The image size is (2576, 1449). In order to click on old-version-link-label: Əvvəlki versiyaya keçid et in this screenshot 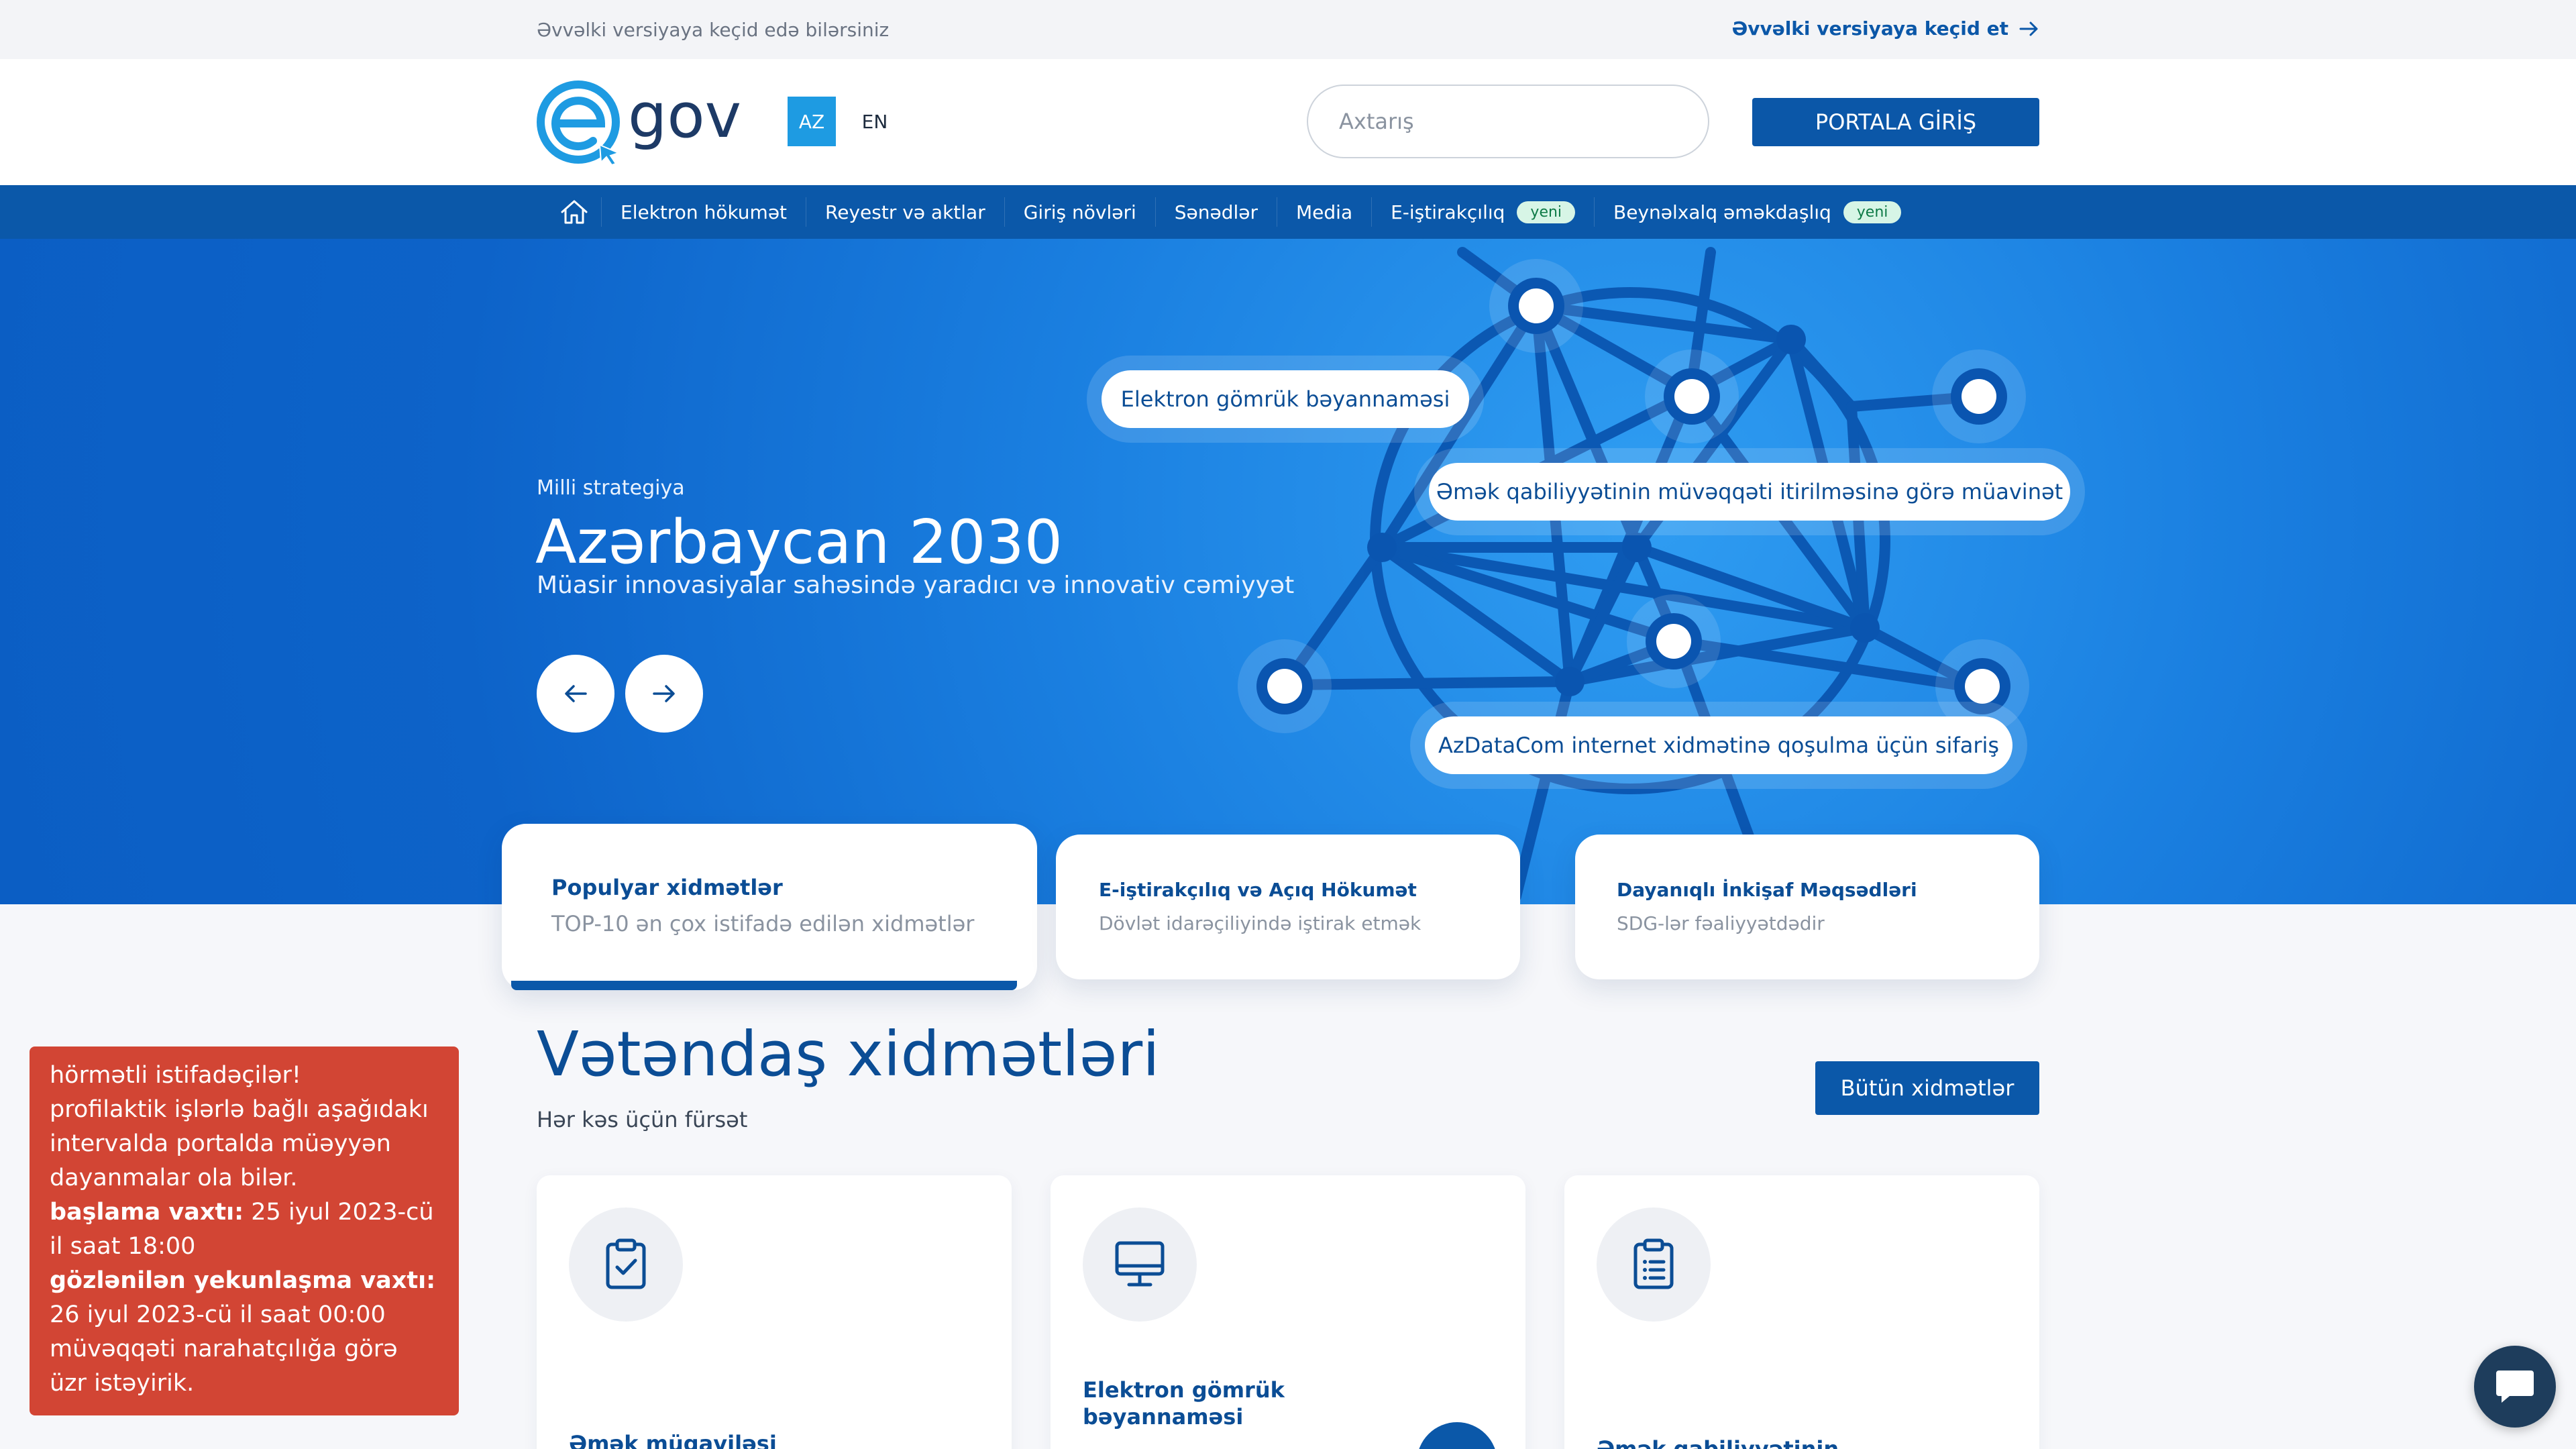, I will do `click(1869, 28)`.